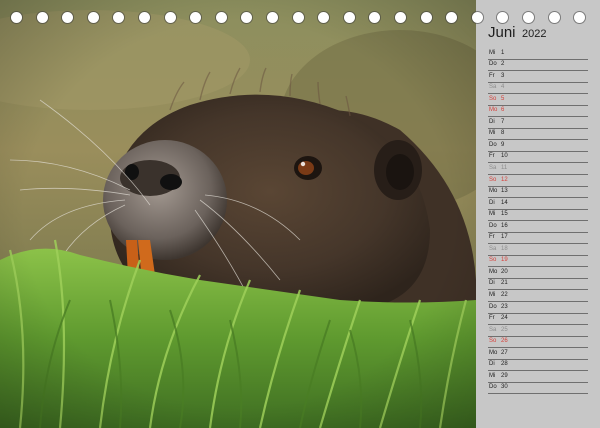  What do you see at coordinates (504, 248) in the screenshot?
I see `day-number: 18` at bounding box center [504, 248].